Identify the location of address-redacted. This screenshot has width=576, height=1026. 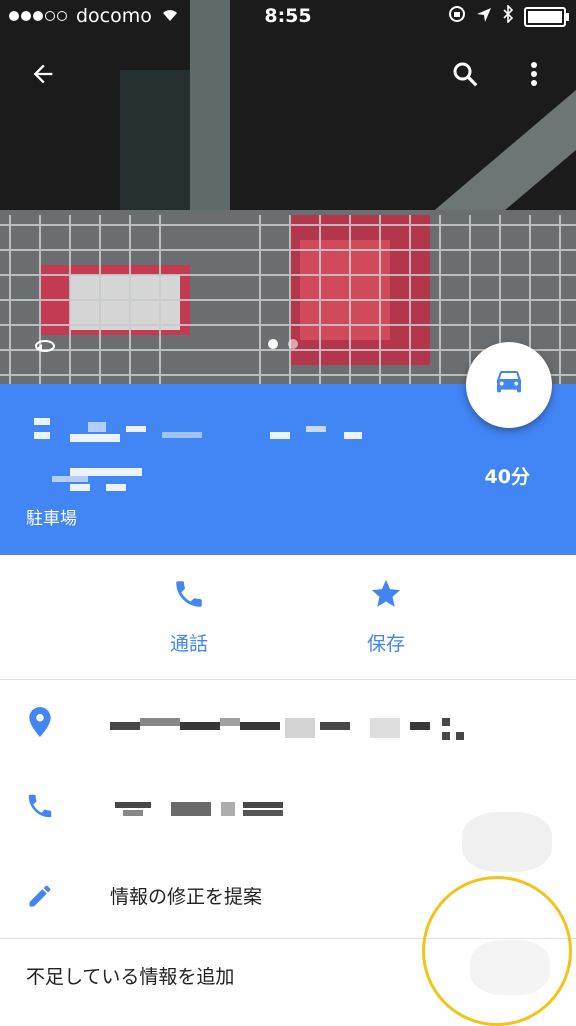
(290, 729).